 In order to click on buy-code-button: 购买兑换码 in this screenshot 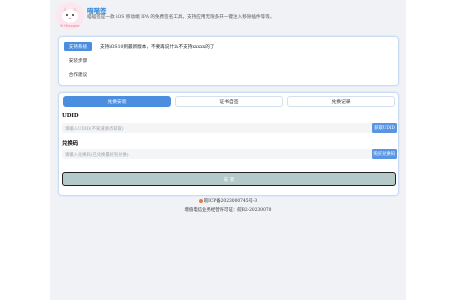, I will do `click(384, 154)`.